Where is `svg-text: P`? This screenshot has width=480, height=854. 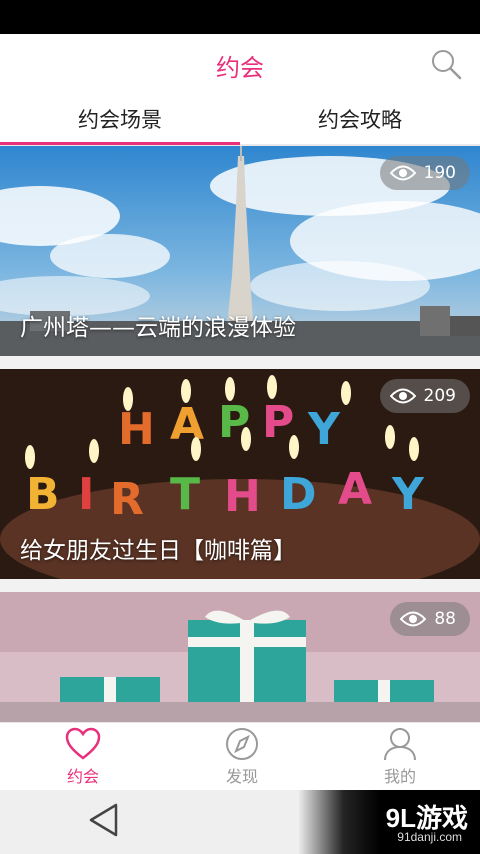
svg-text: P is located at coordinates (278, 422).